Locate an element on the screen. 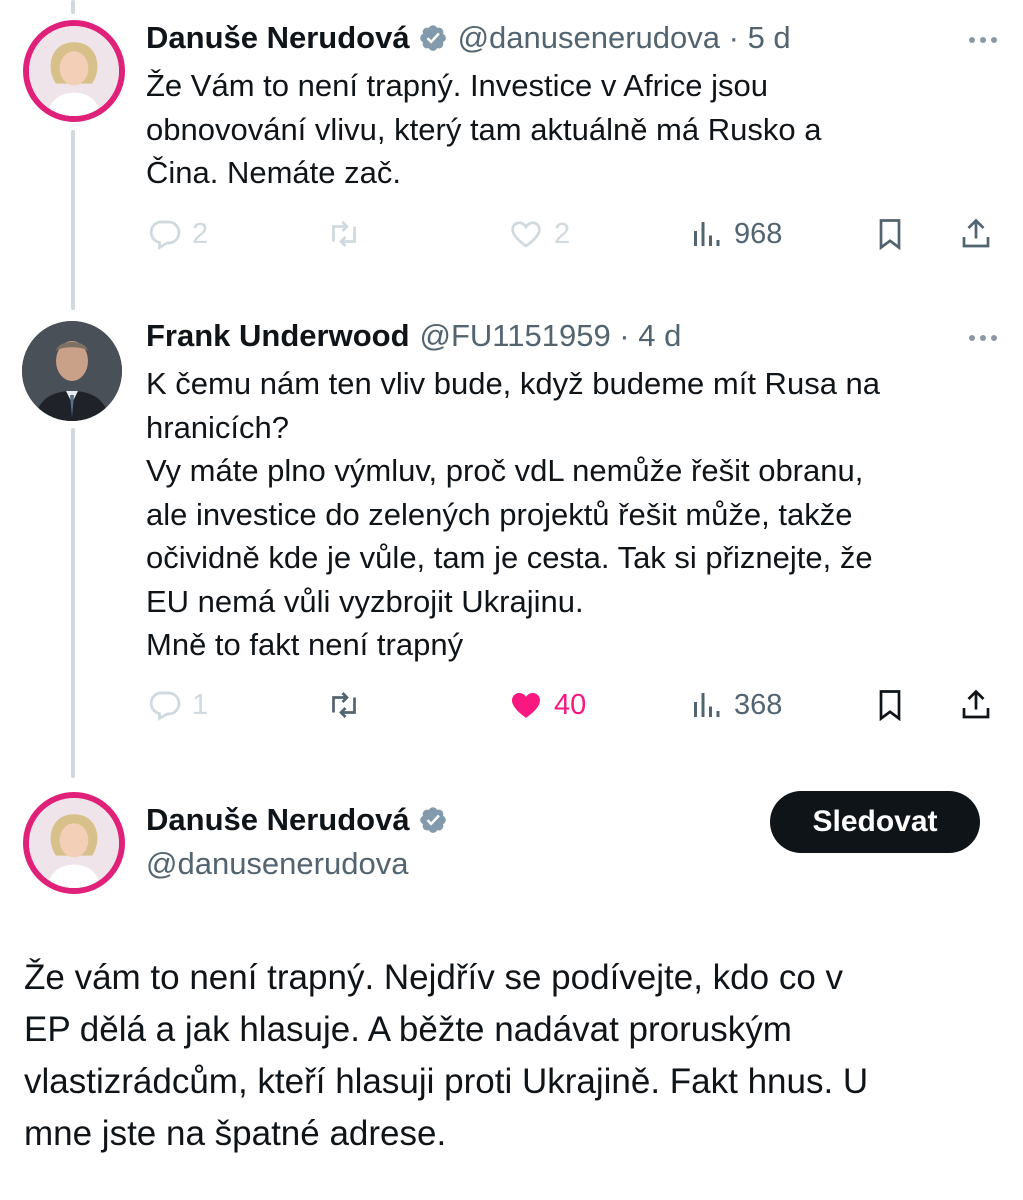  avatar-danuse-main is located at coordinates (74, 843).